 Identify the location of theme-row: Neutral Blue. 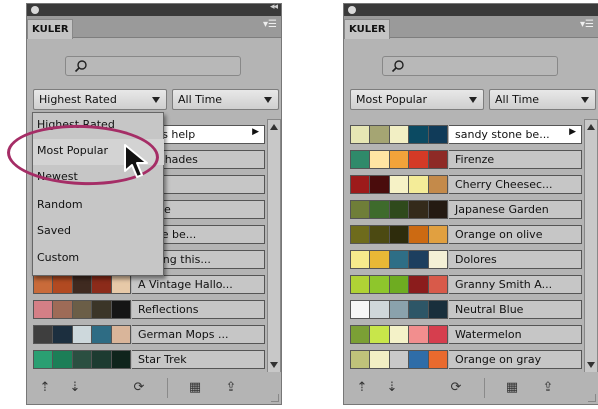
(466, 309).